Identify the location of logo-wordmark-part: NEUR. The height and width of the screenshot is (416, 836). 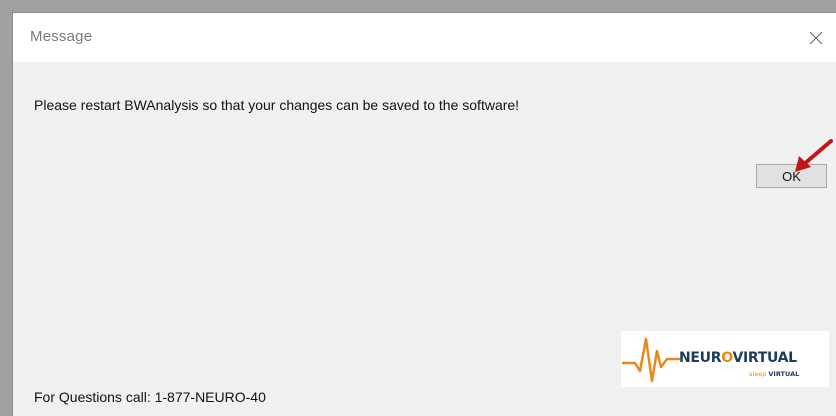
(700, 358).